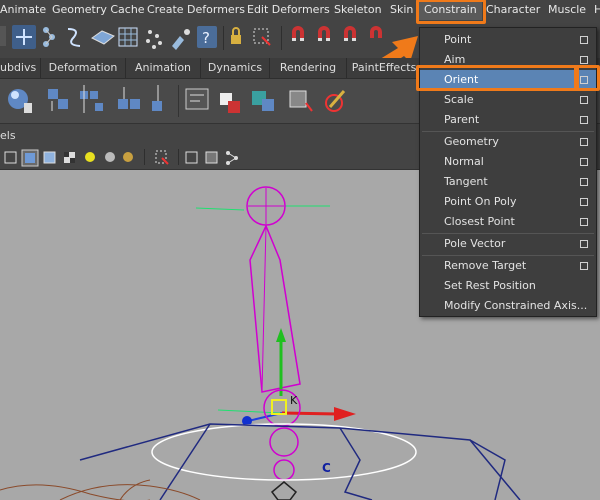  I want to click on menu-item-set-rest-position: Set Rest Position, so click(508, 286).